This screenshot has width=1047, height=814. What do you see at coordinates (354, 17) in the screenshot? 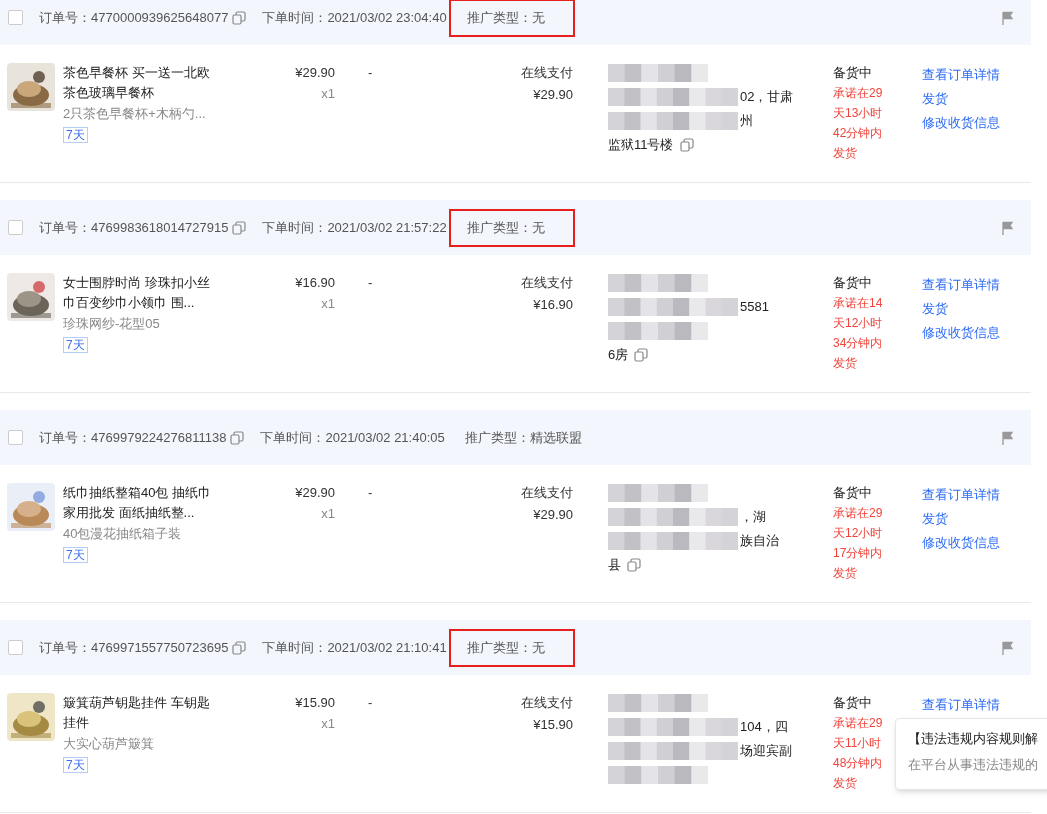
I see `order-time: 下单时间：2021/03/02 23:04:40` at bounding box center [354, 17].